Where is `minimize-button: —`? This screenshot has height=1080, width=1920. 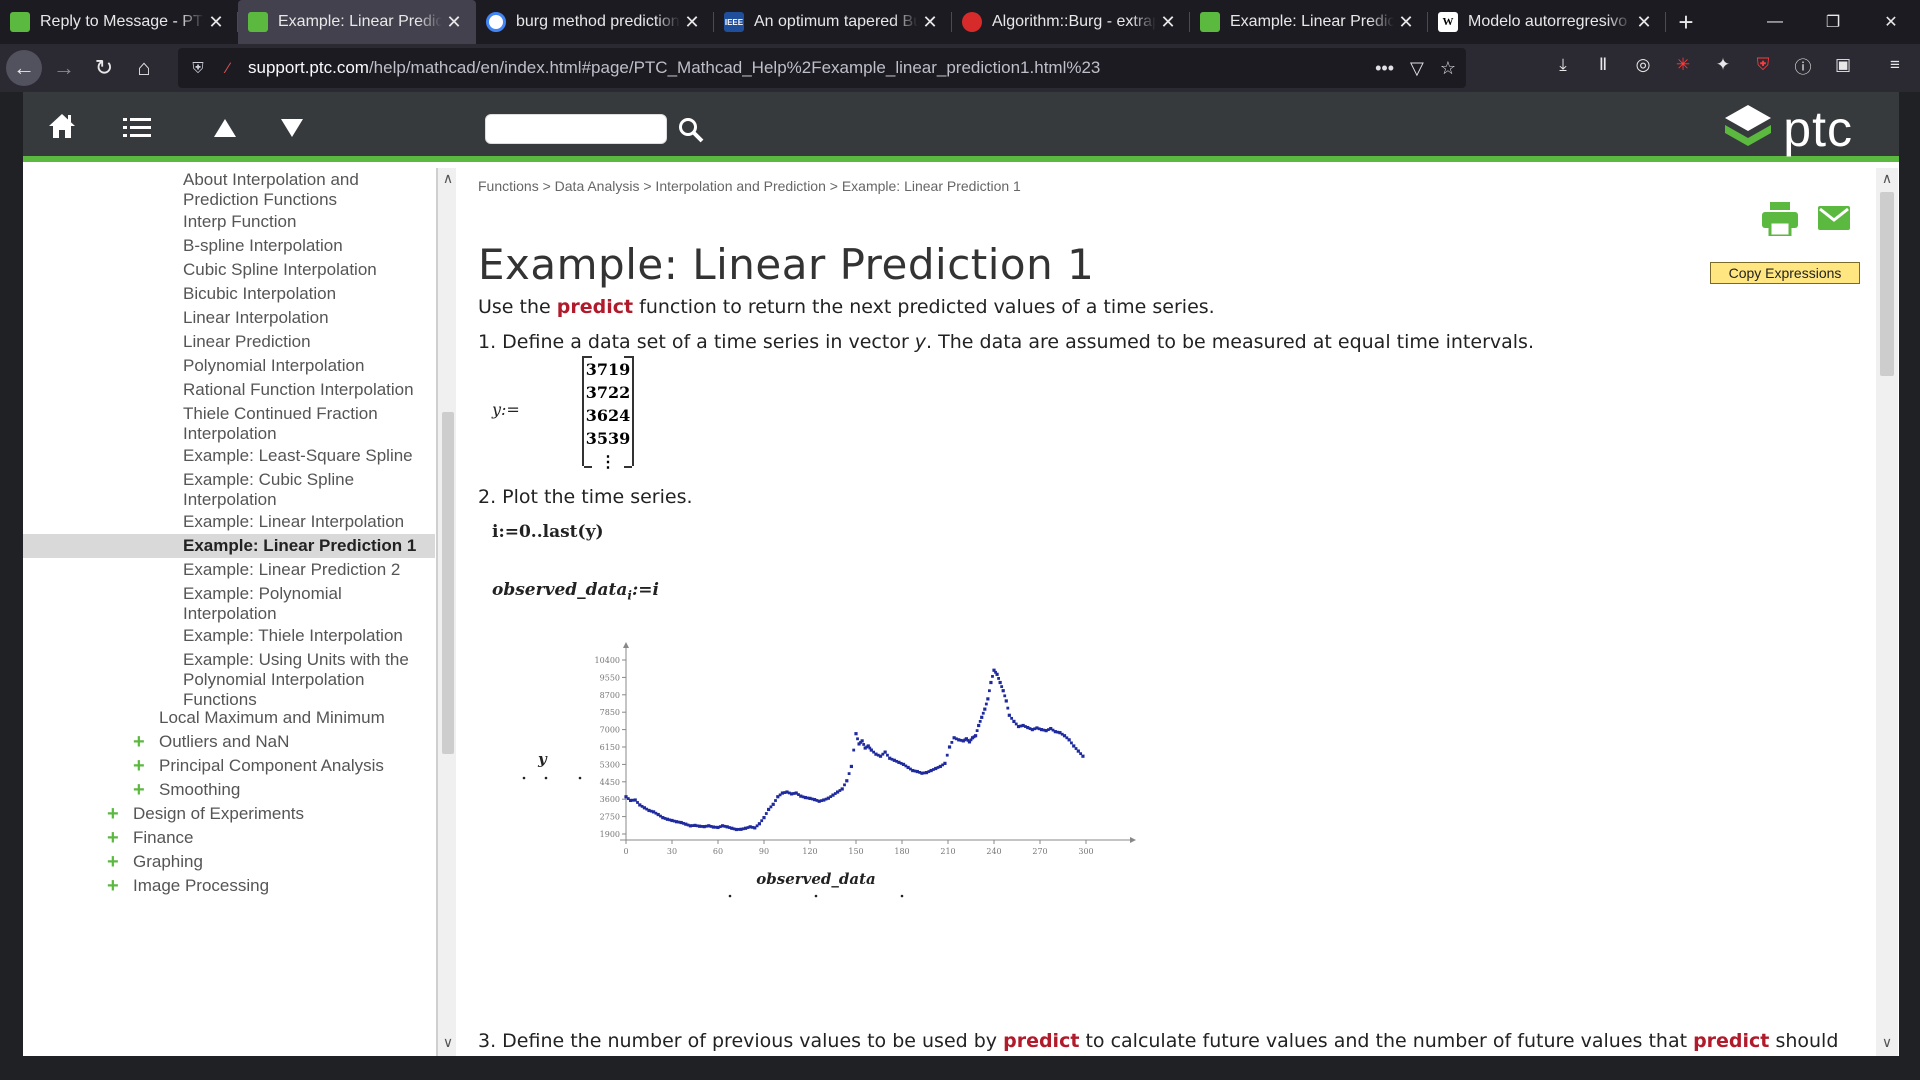
minimize-button: — is located at coordinates (1775, 22).